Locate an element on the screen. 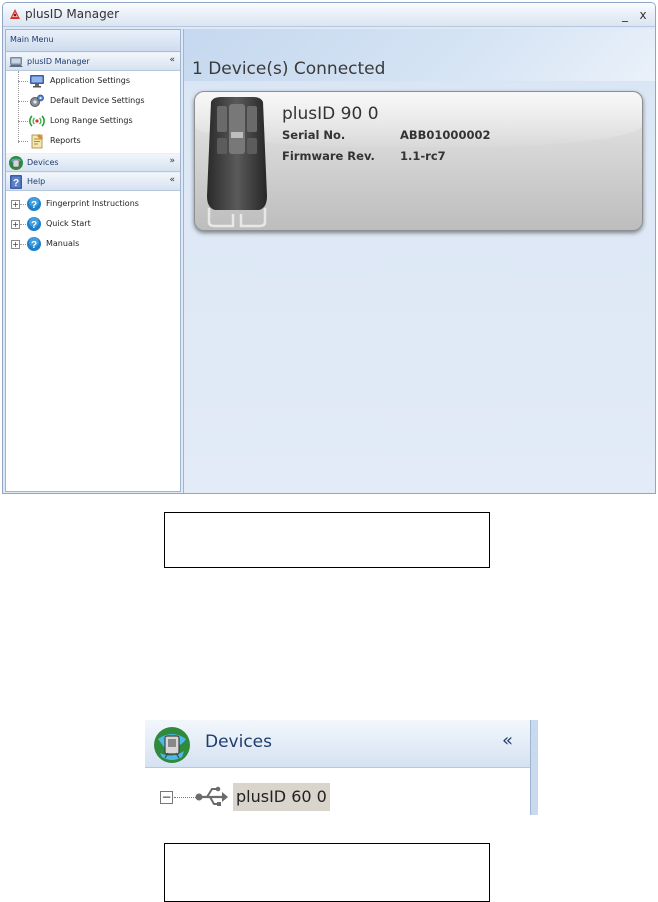  report-icon is located at coordinates (37, 141).